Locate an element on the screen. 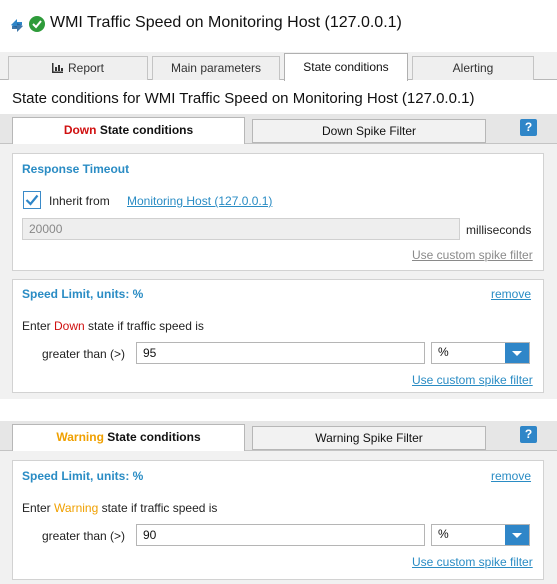  tab-state-conditions: State conditions is located at coordinates (346, 67).